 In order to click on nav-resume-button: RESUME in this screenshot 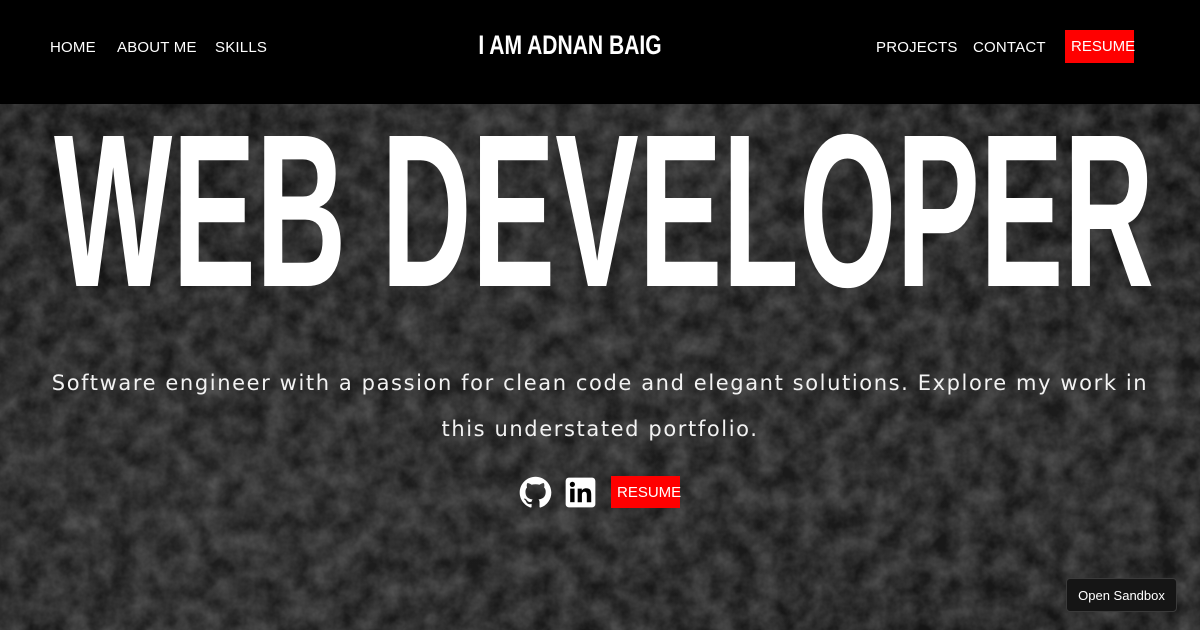, I will do `click(1100, 46)`.